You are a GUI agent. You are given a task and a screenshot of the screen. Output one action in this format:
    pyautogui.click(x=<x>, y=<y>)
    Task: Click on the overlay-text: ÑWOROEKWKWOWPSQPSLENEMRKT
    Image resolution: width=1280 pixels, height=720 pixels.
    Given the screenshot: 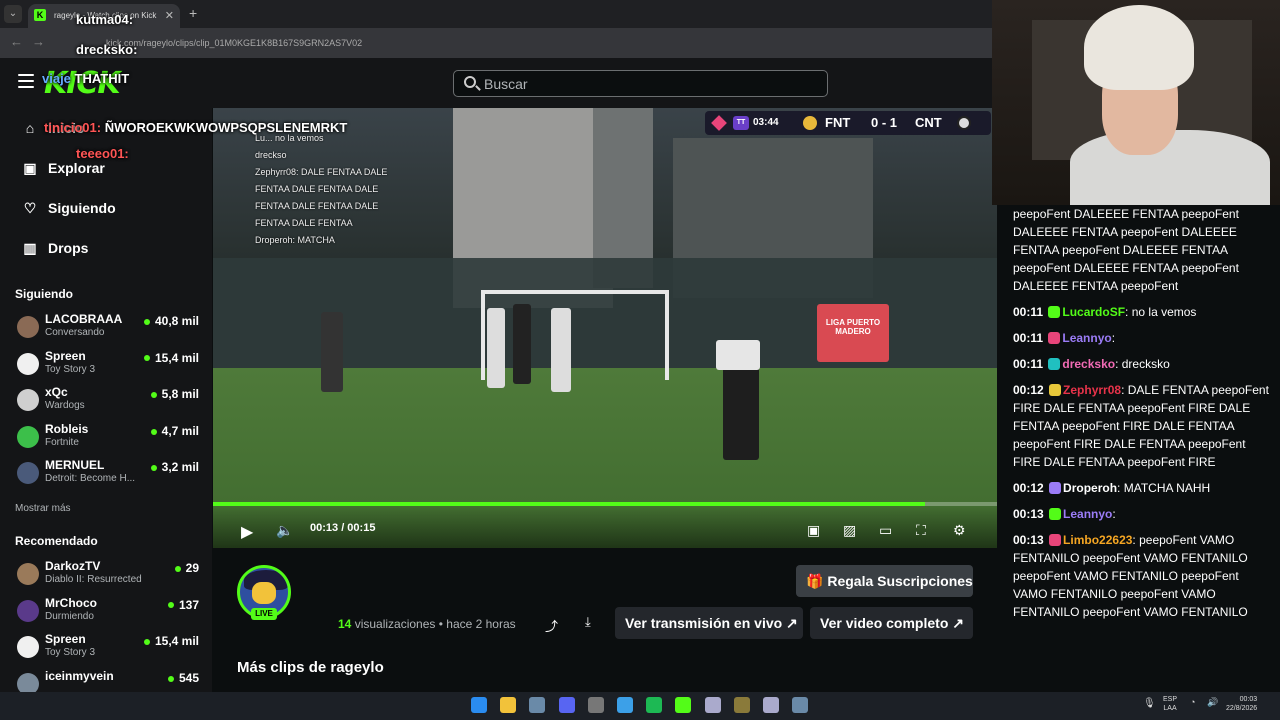 What is the action you would take?
    pyautogui.click(x=226, y=127)
    